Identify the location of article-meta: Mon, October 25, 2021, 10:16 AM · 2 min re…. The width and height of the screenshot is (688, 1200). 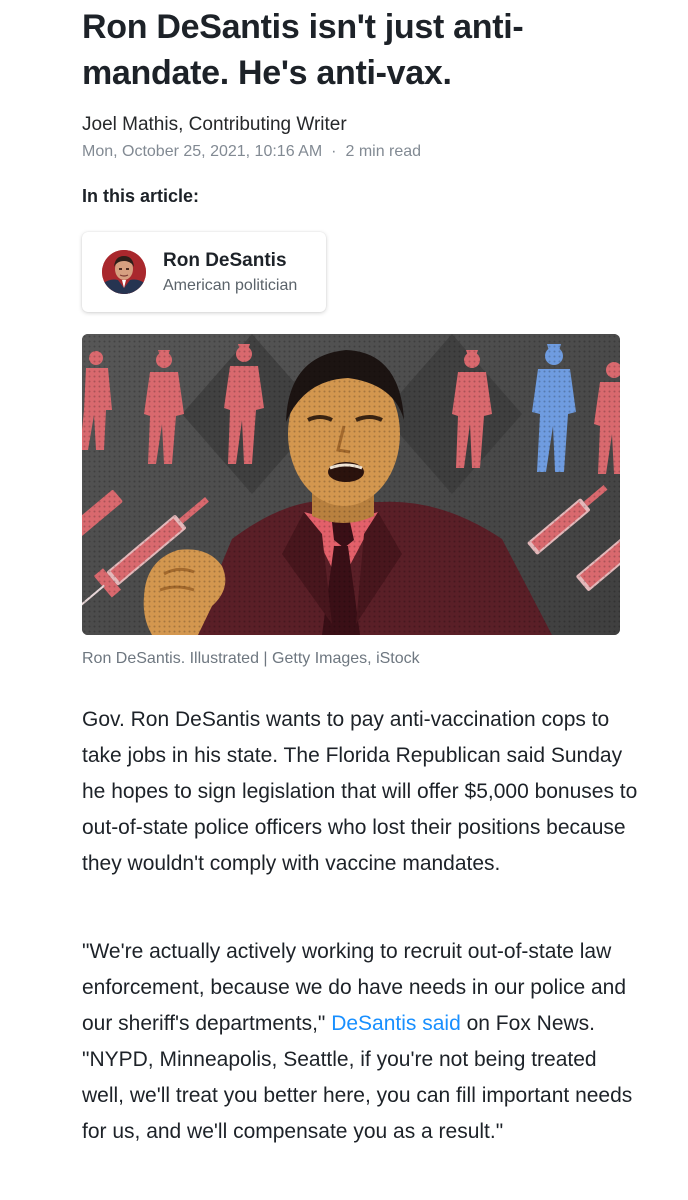
(251, 152).